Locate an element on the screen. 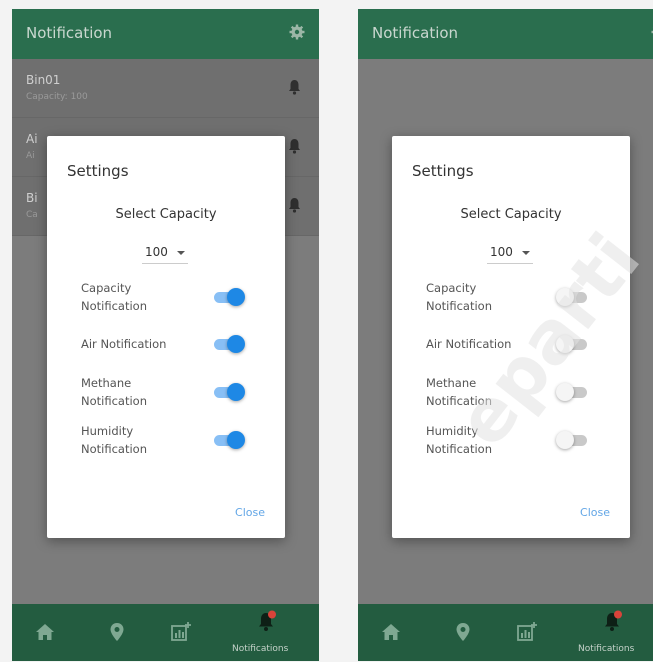  methane-notification-row: Methane Notification is located at coordinates (171, 394).